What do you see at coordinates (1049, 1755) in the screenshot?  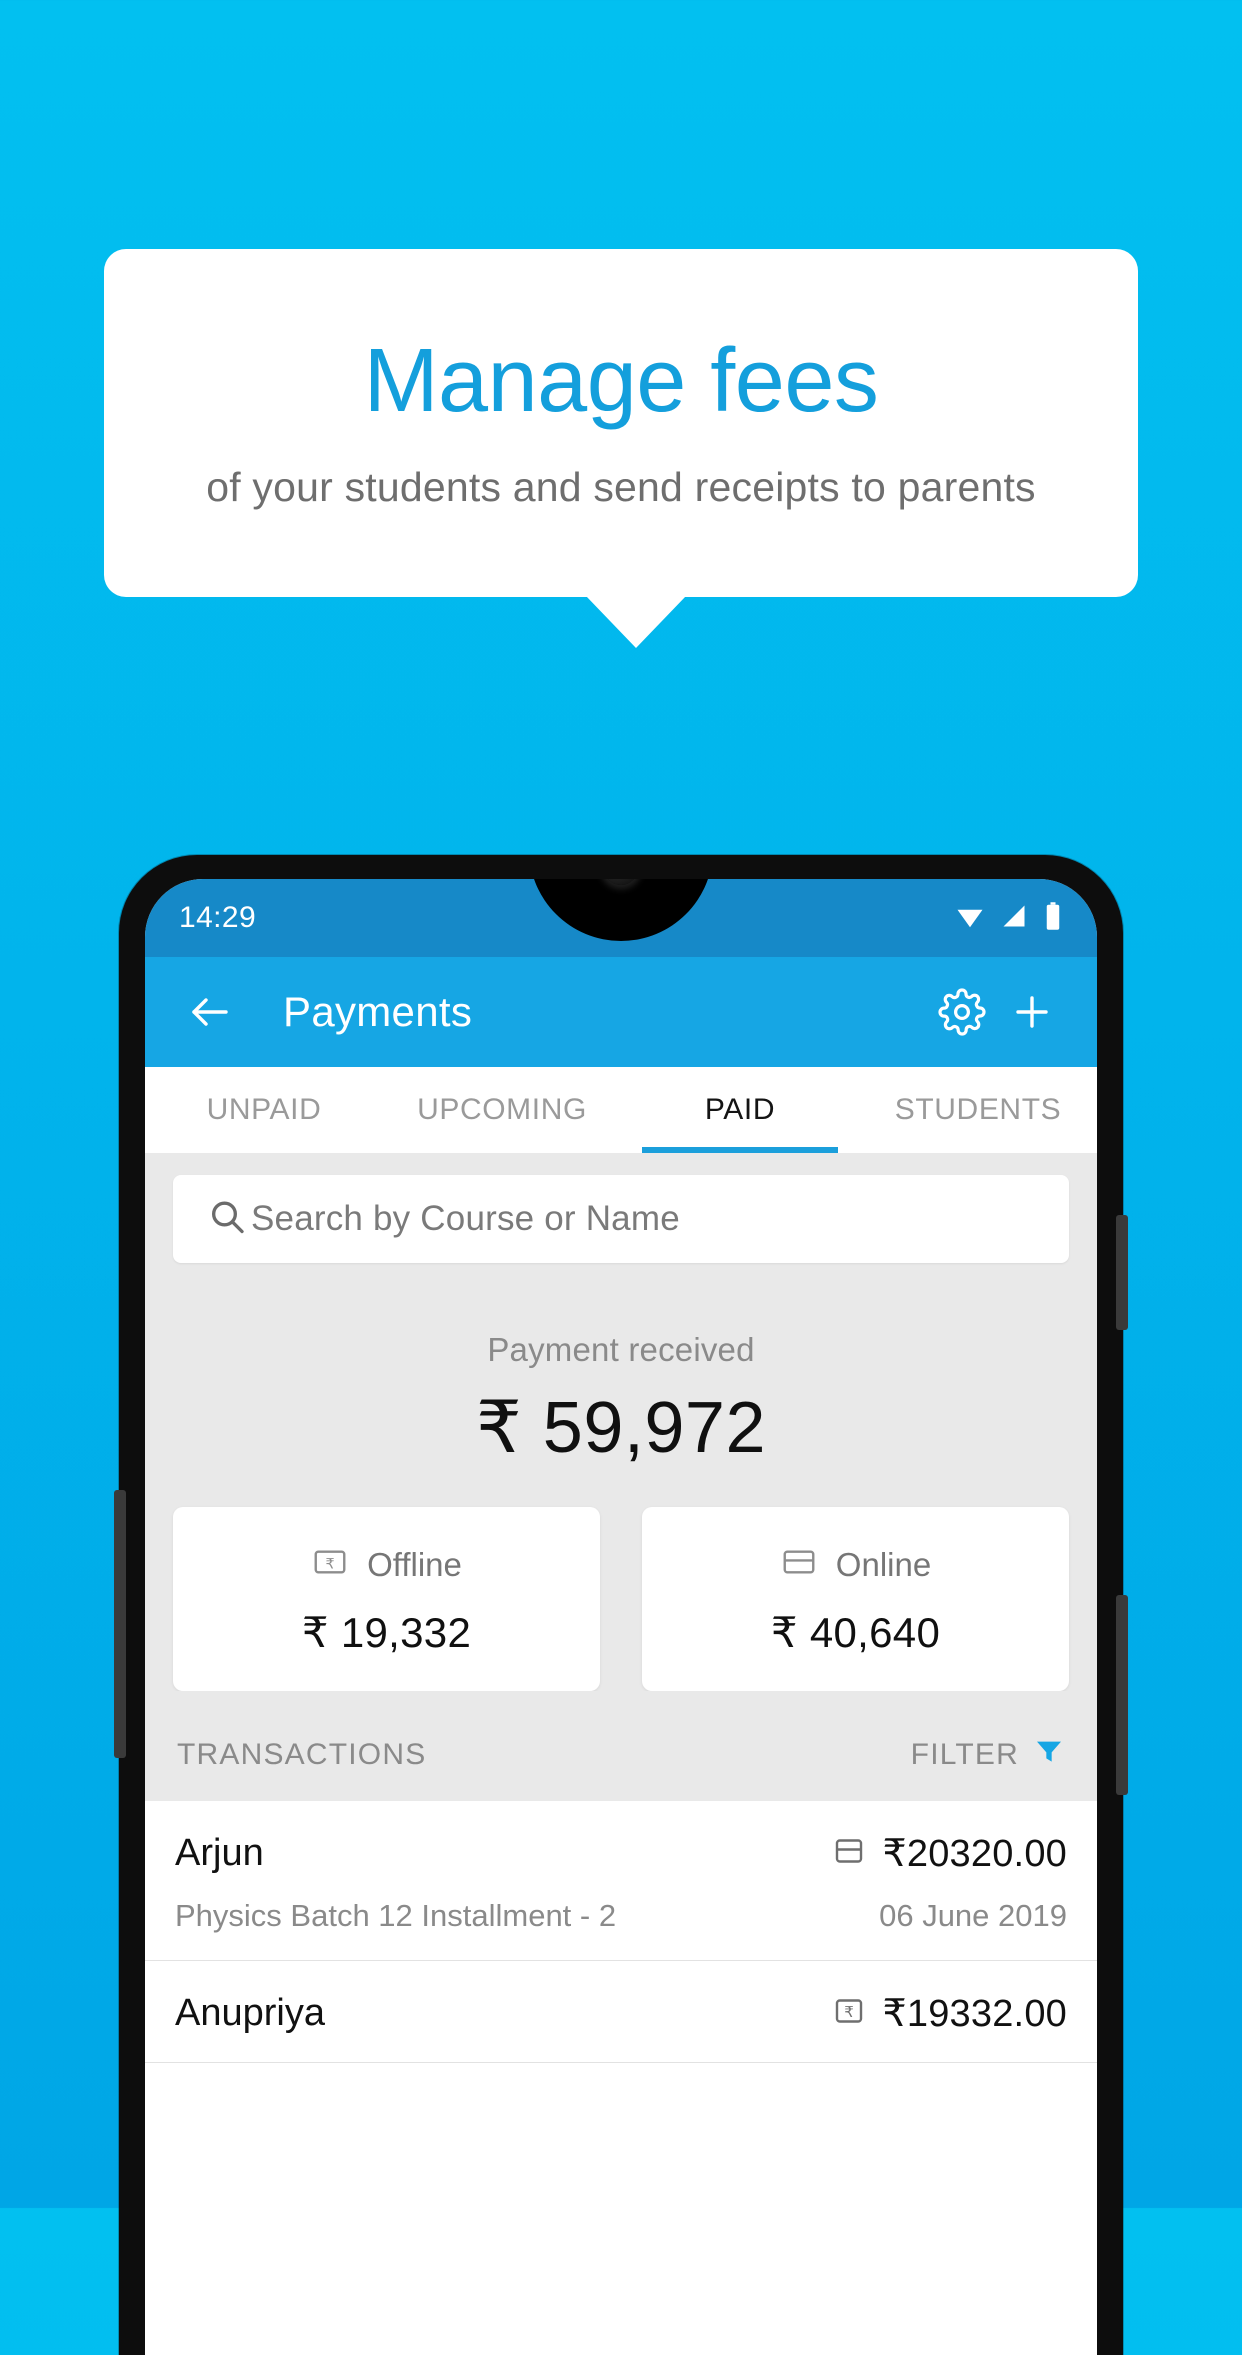 I see `funnel-icon` at bounding box center [1049, 1755].